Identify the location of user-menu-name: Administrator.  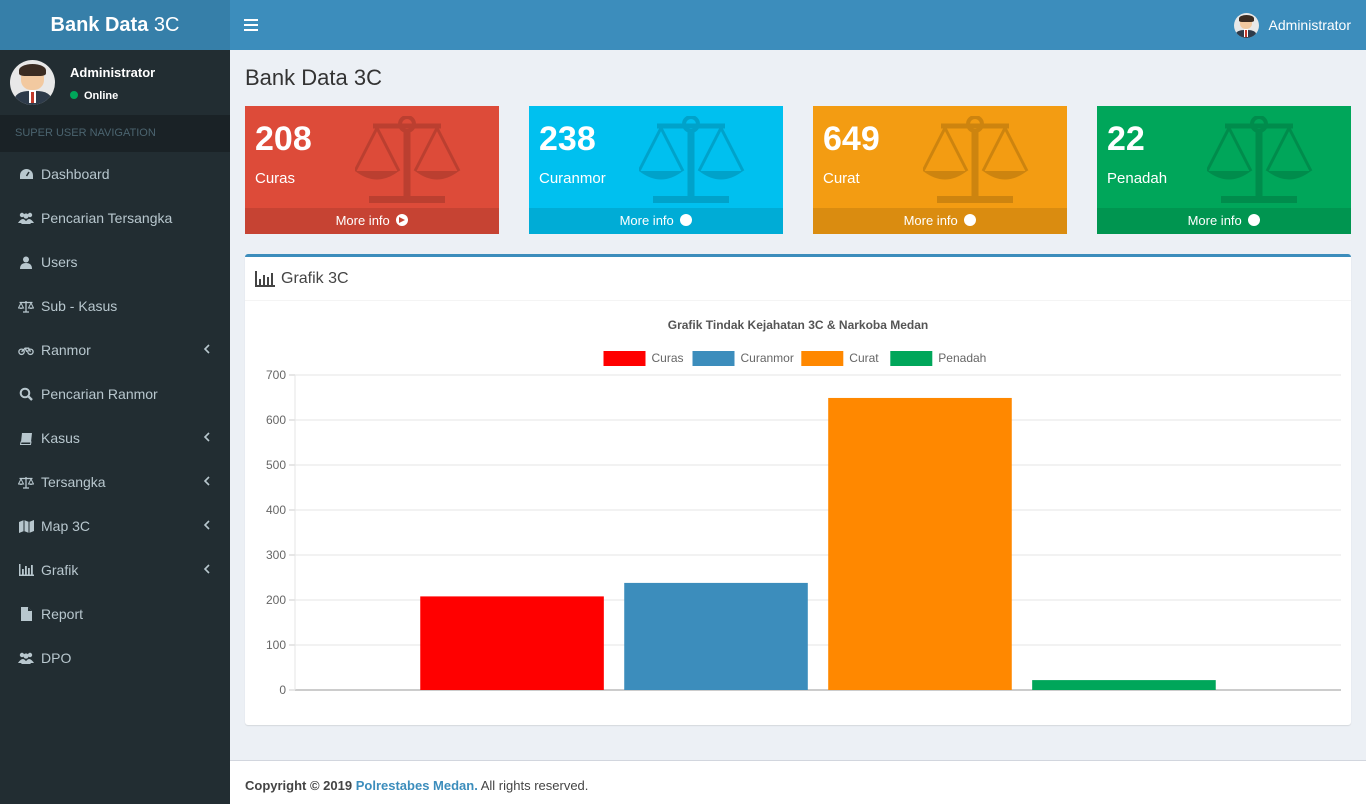
(1309, 25).